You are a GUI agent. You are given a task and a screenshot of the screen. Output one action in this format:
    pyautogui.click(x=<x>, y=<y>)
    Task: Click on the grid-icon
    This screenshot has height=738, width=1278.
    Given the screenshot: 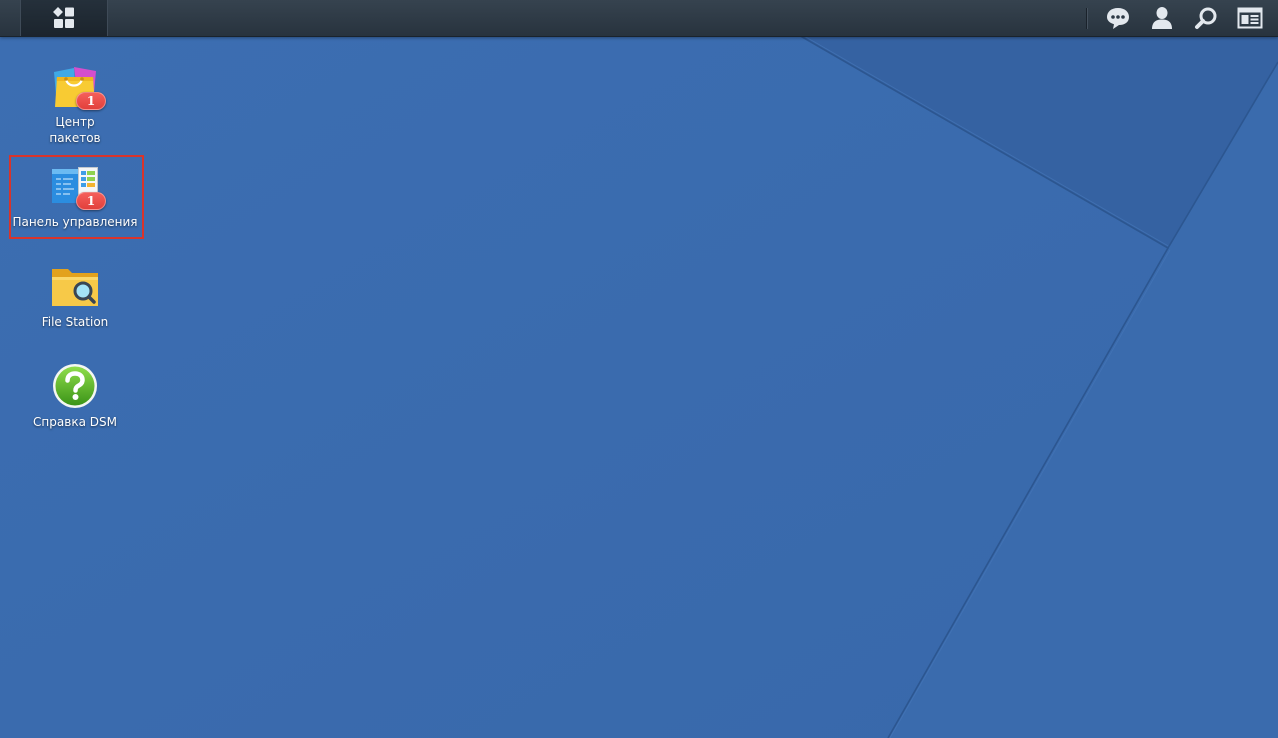 What is the action you would take?
    pyautogui.click(x=63, y=17)
    